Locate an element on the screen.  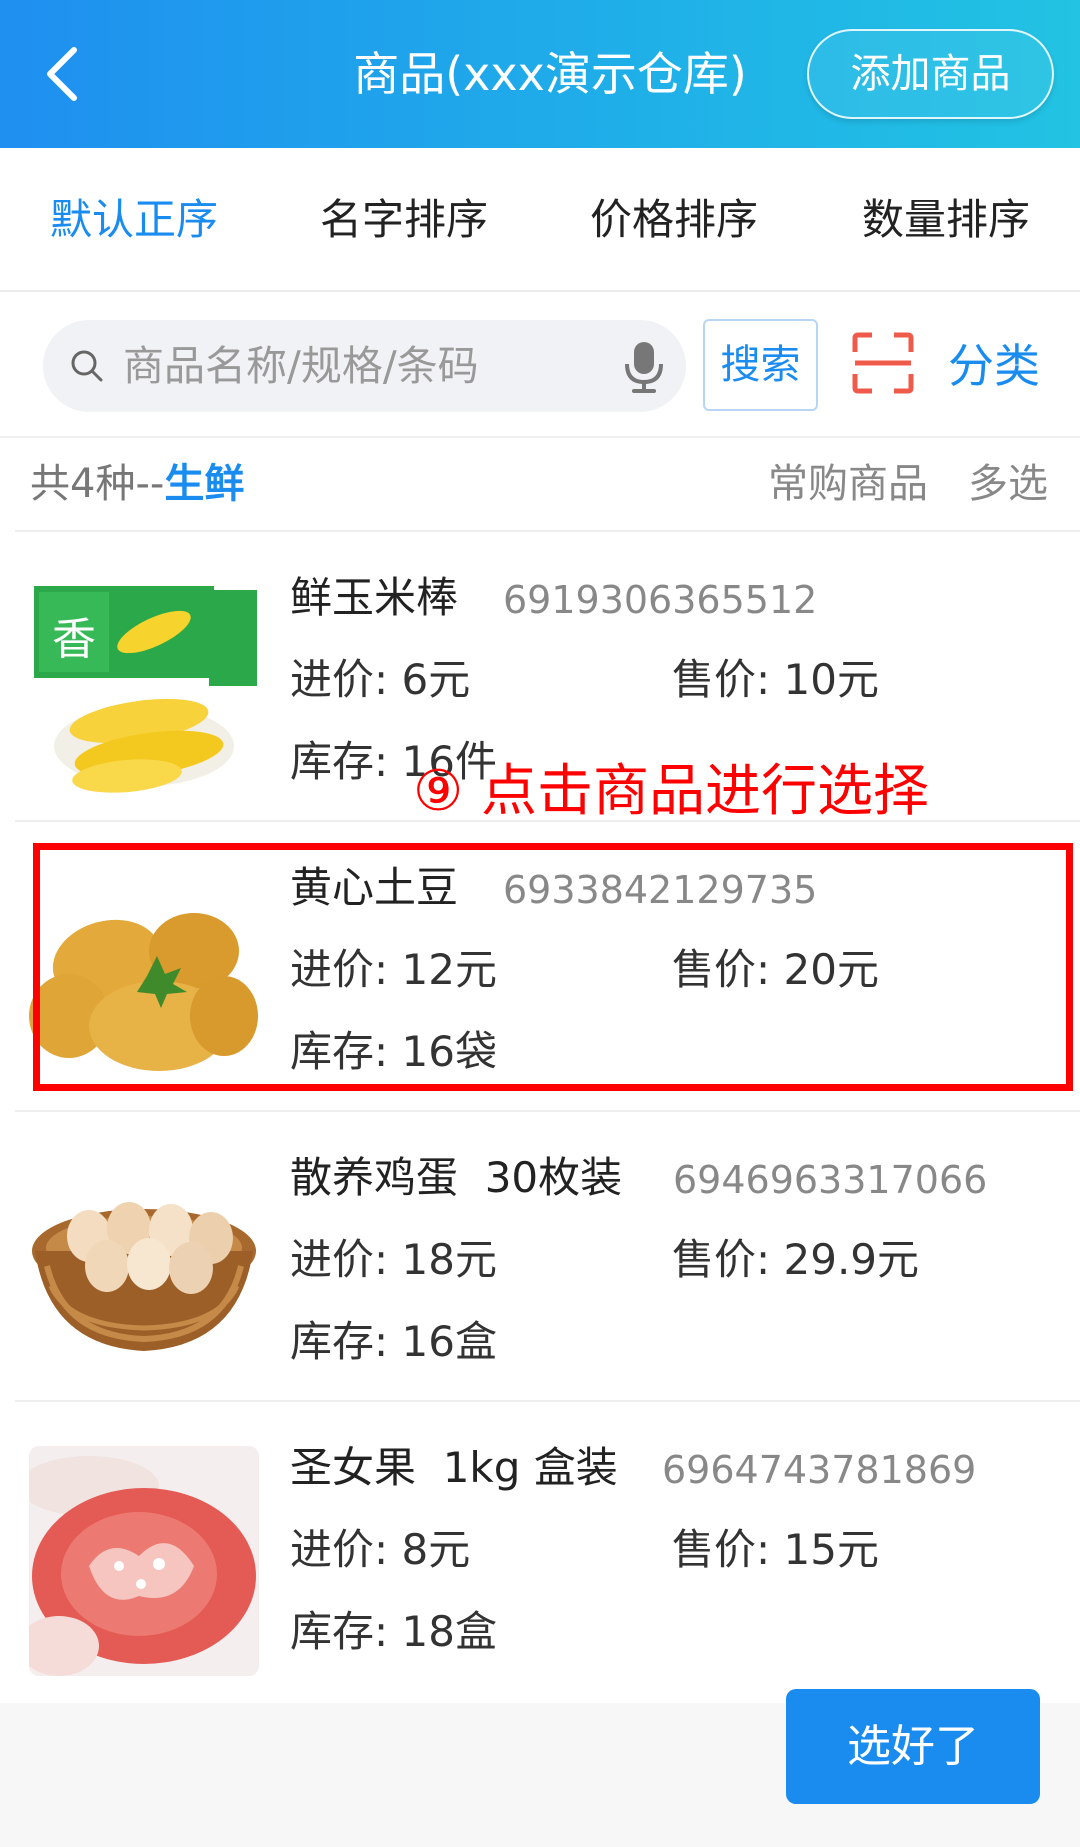
corn-image: 香 is located at coordinates (144, 691).